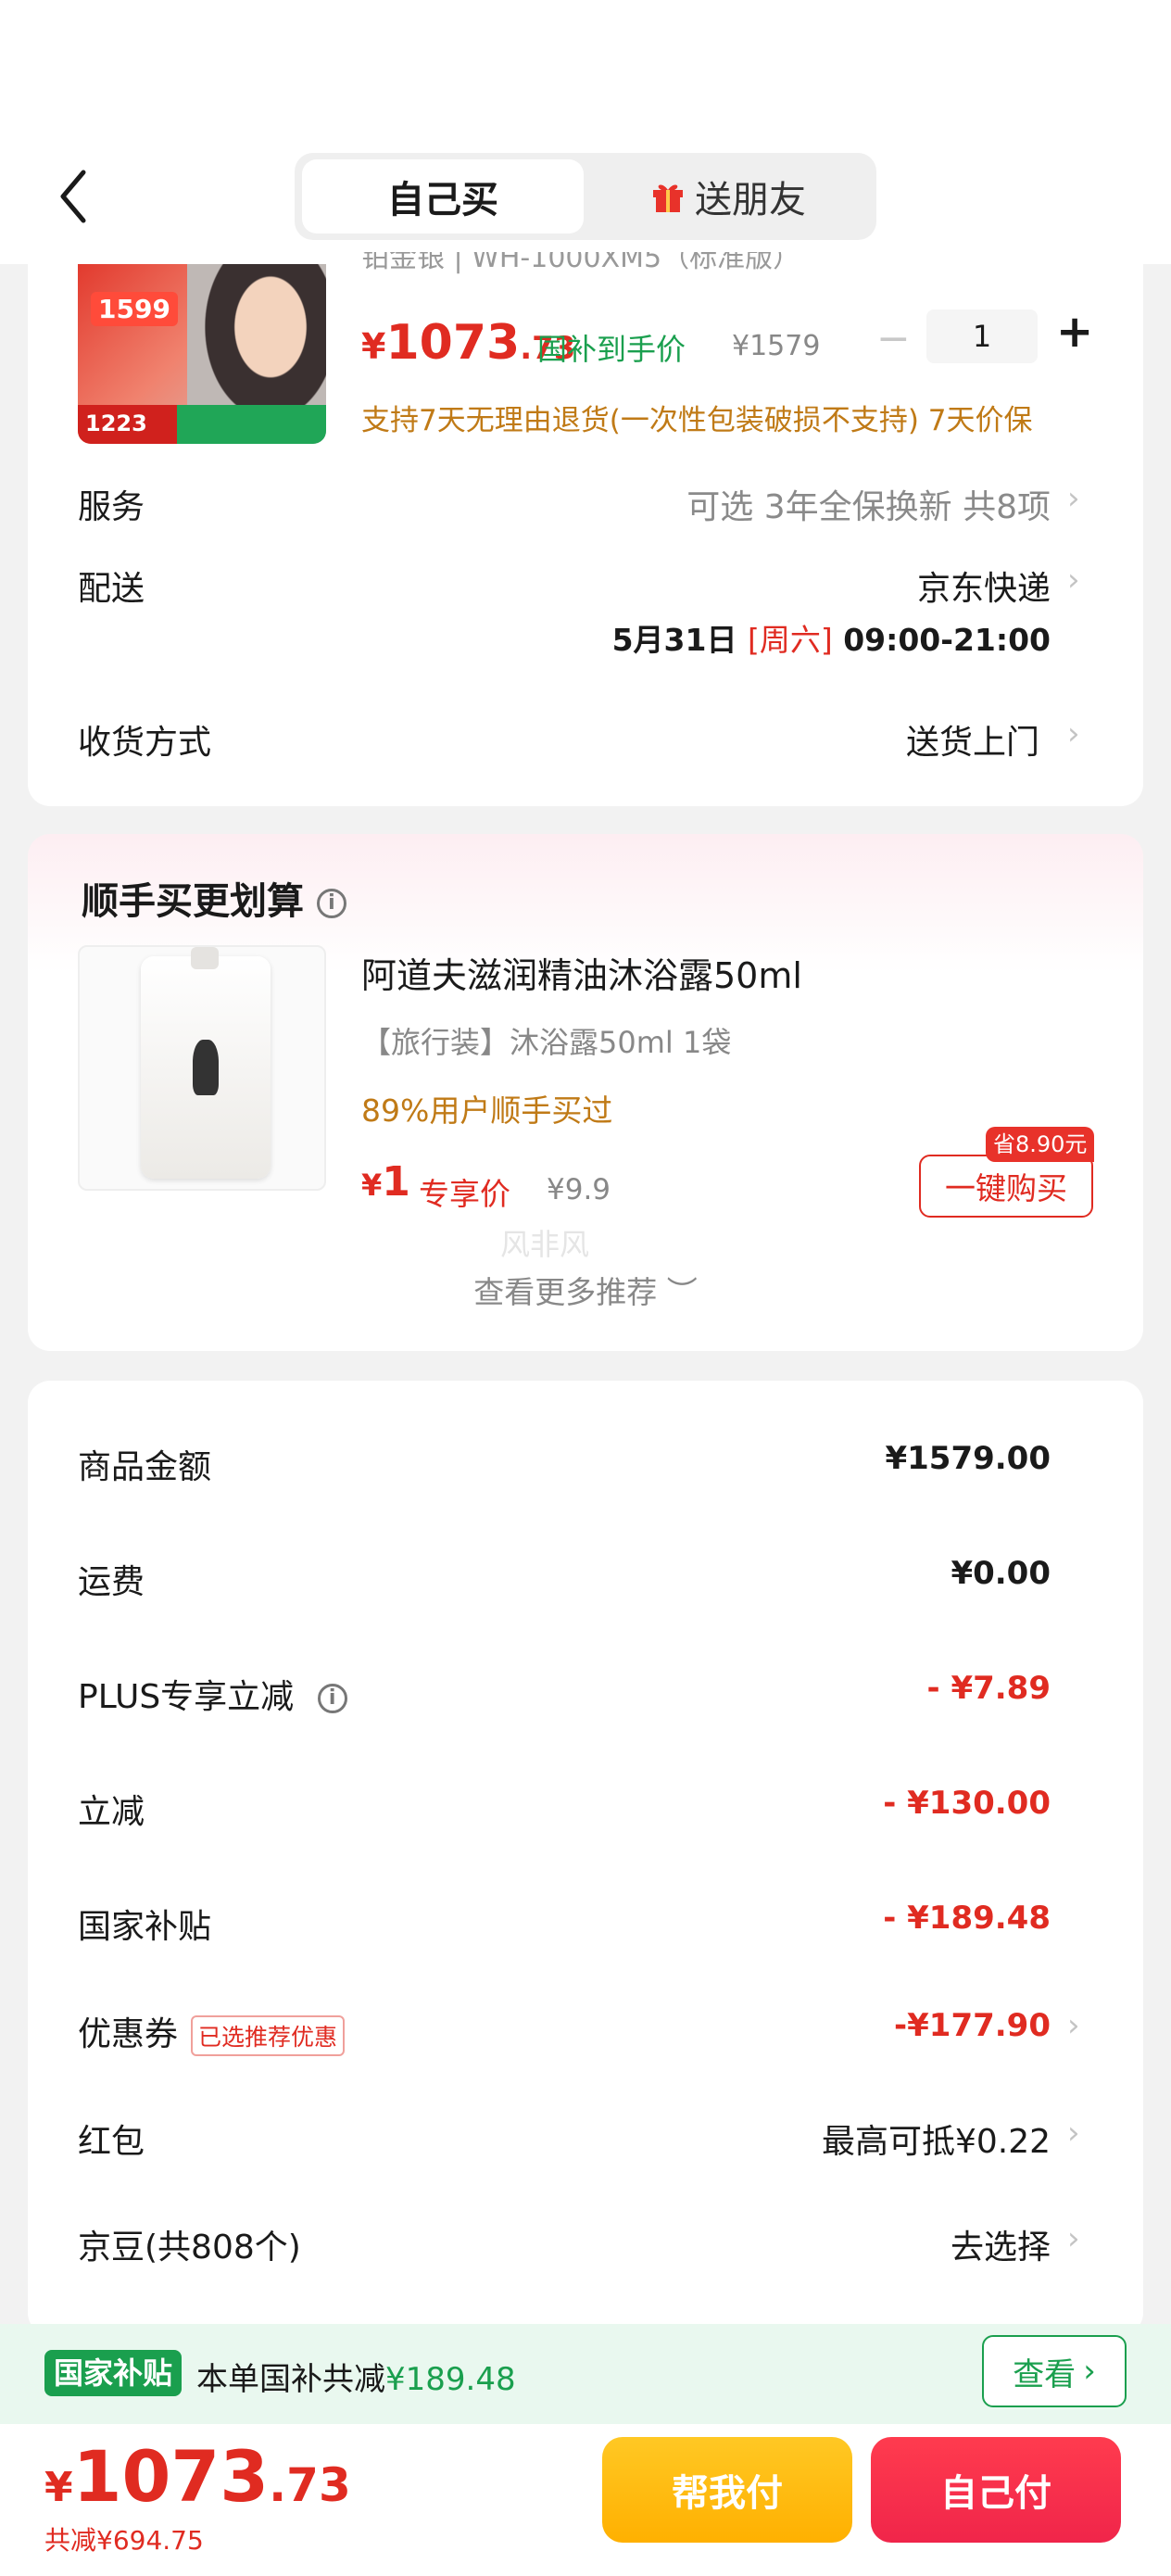 The image size is (1171, 2576). What do you see at coordinates (1074, 332) in the screenshot?
I see `quantity-increase-button: +` at bounding box center [1074, 332].